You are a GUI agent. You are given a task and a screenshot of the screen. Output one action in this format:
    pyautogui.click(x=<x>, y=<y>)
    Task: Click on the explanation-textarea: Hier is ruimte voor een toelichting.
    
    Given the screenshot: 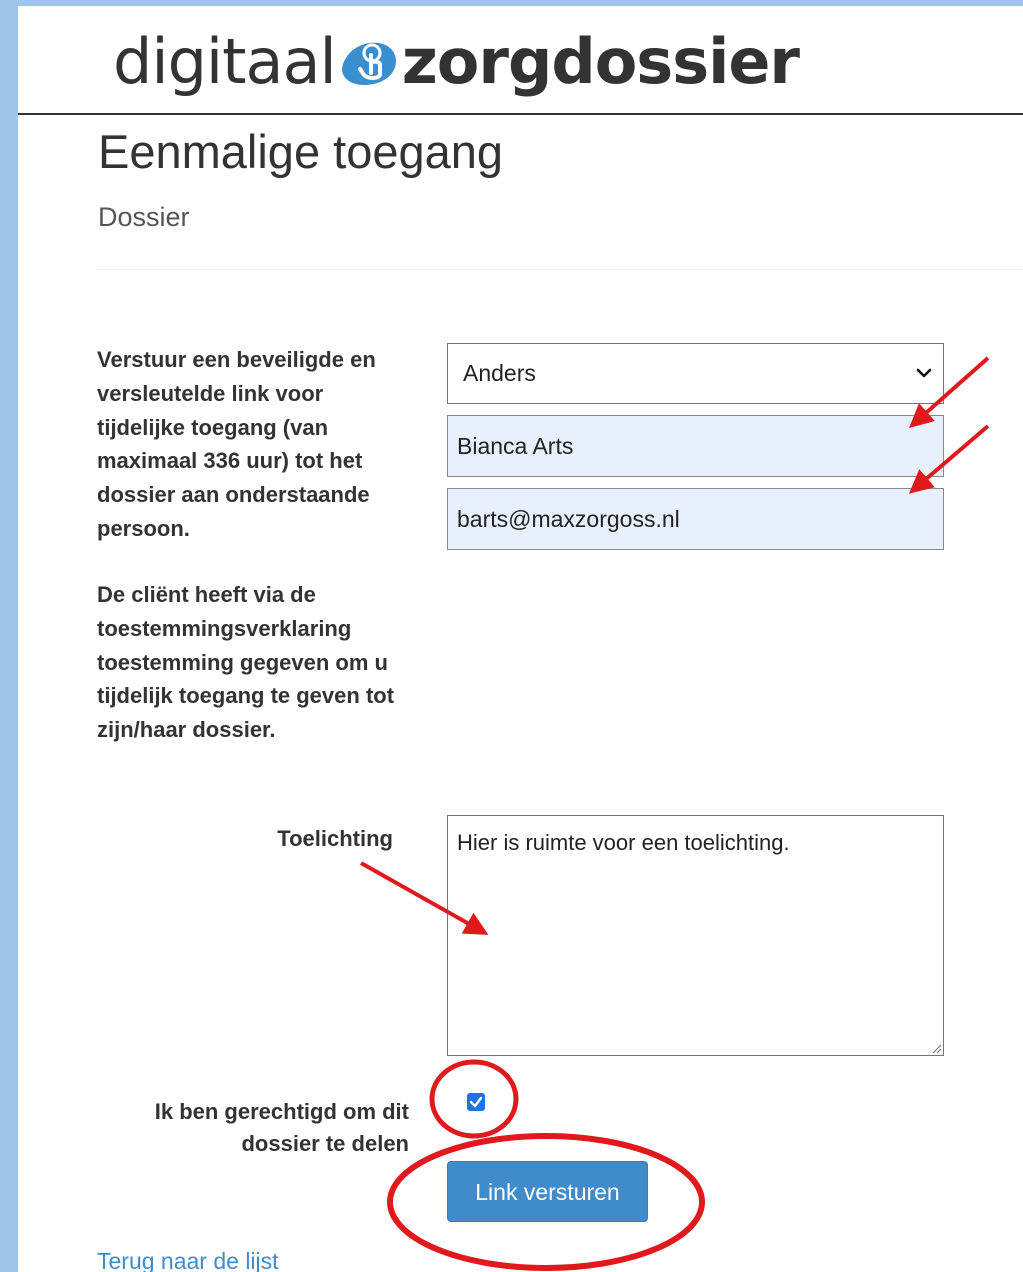 What is the action you would take?
    pyautogui.click(x=695, y=935)
    